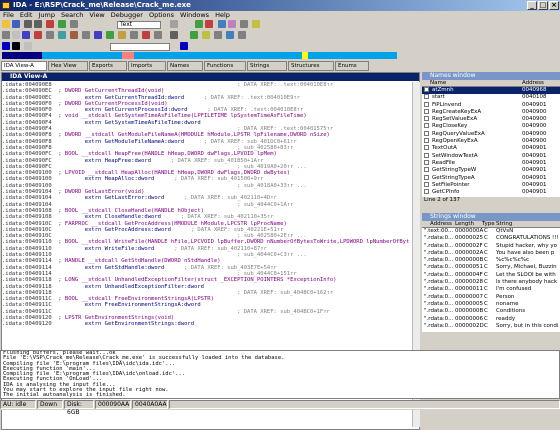 This screenshot has width=560, height=430. What do you see at coordinates (222, 24) in the screenshot?
I see `graph-icon` at bounding box center [222, 24].